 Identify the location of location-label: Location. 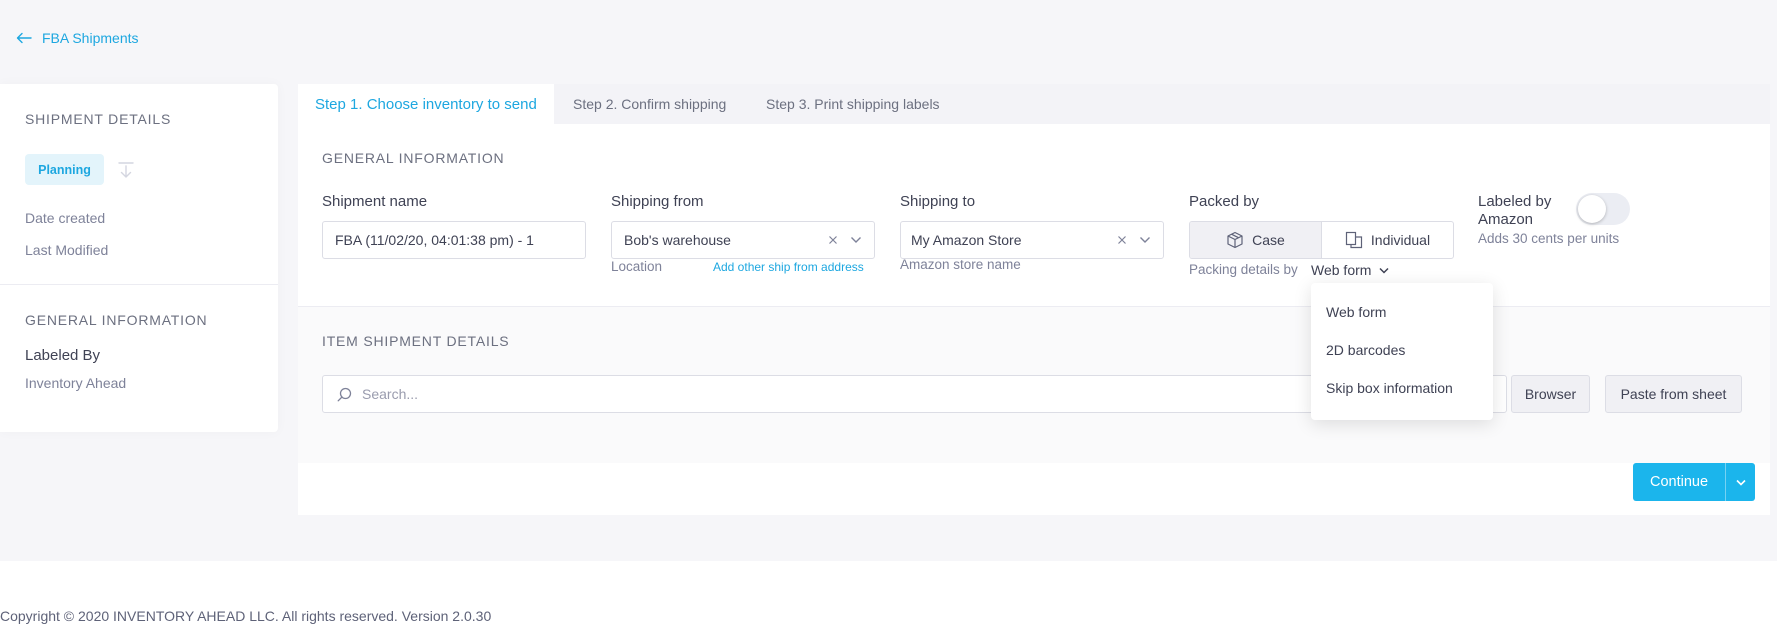
(637, 266).